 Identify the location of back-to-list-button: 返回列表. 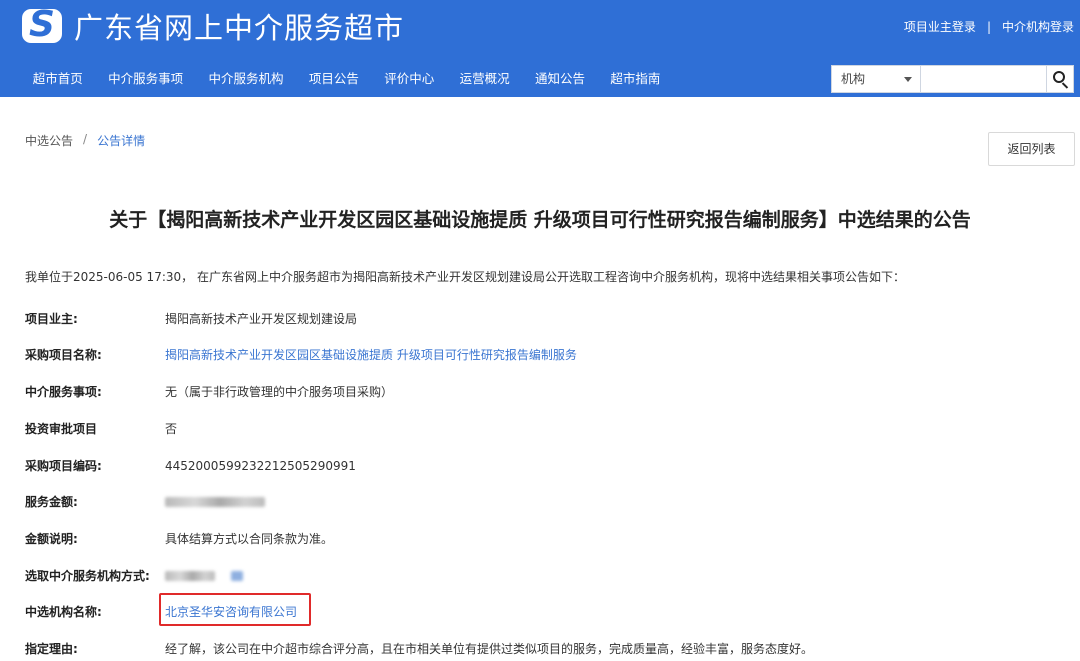
(1031, 149).